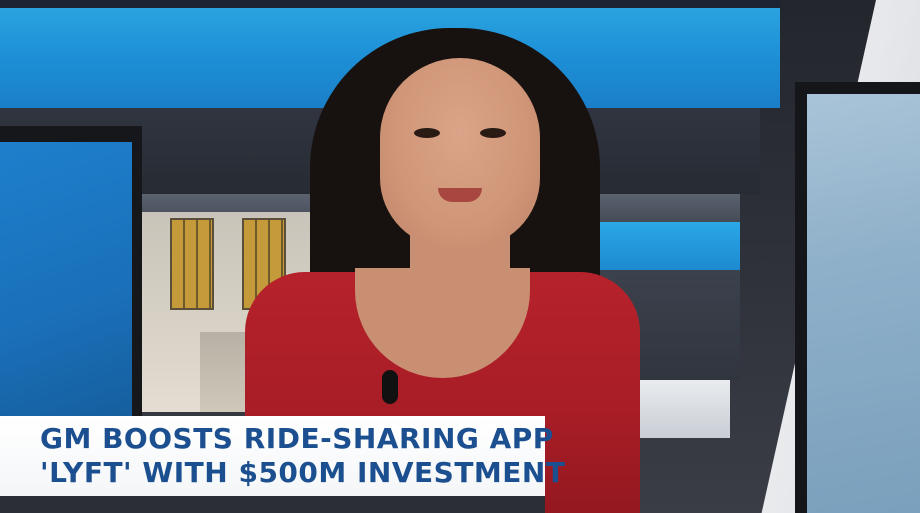  What do you see at coordinates (303, 472) in the screenshot?
I see `headline-line-2: 'LYFT' WITH $500M INVESTMENT` at bounding box center [303, 472].